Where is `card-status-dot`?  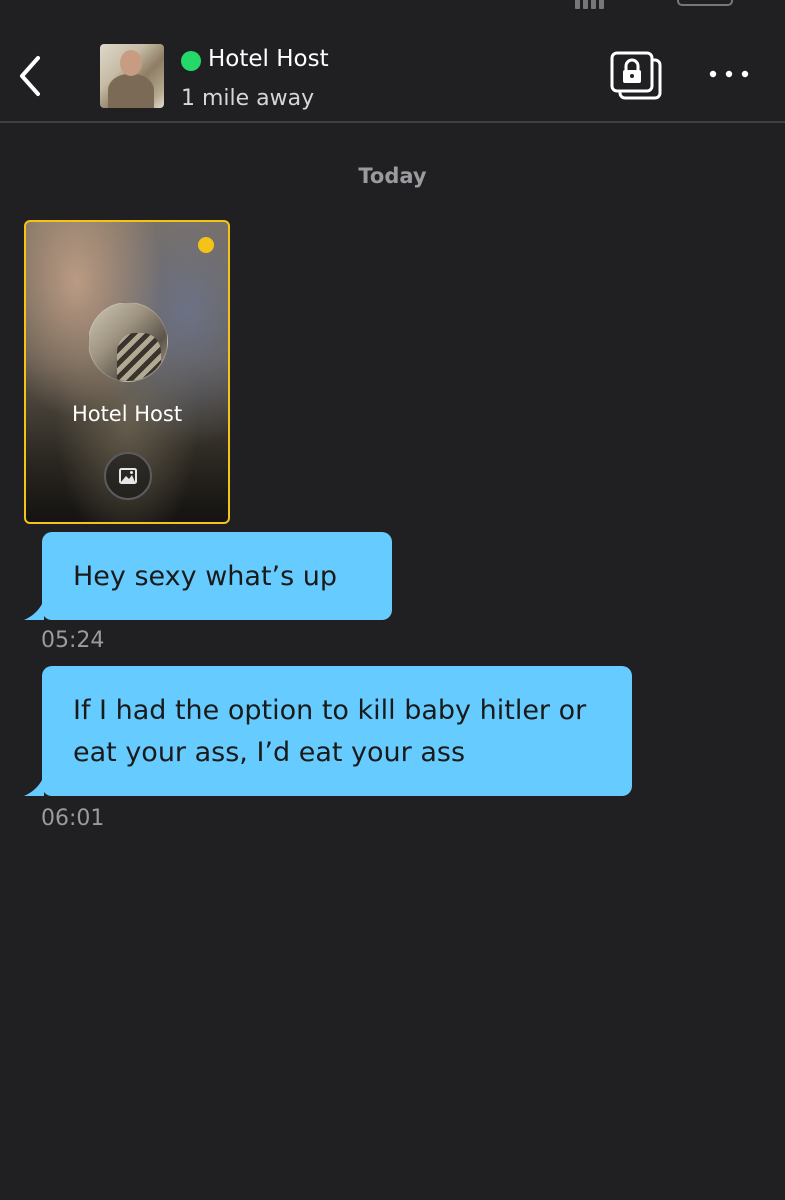
card-status-dot is located at coordinates (206, 245).